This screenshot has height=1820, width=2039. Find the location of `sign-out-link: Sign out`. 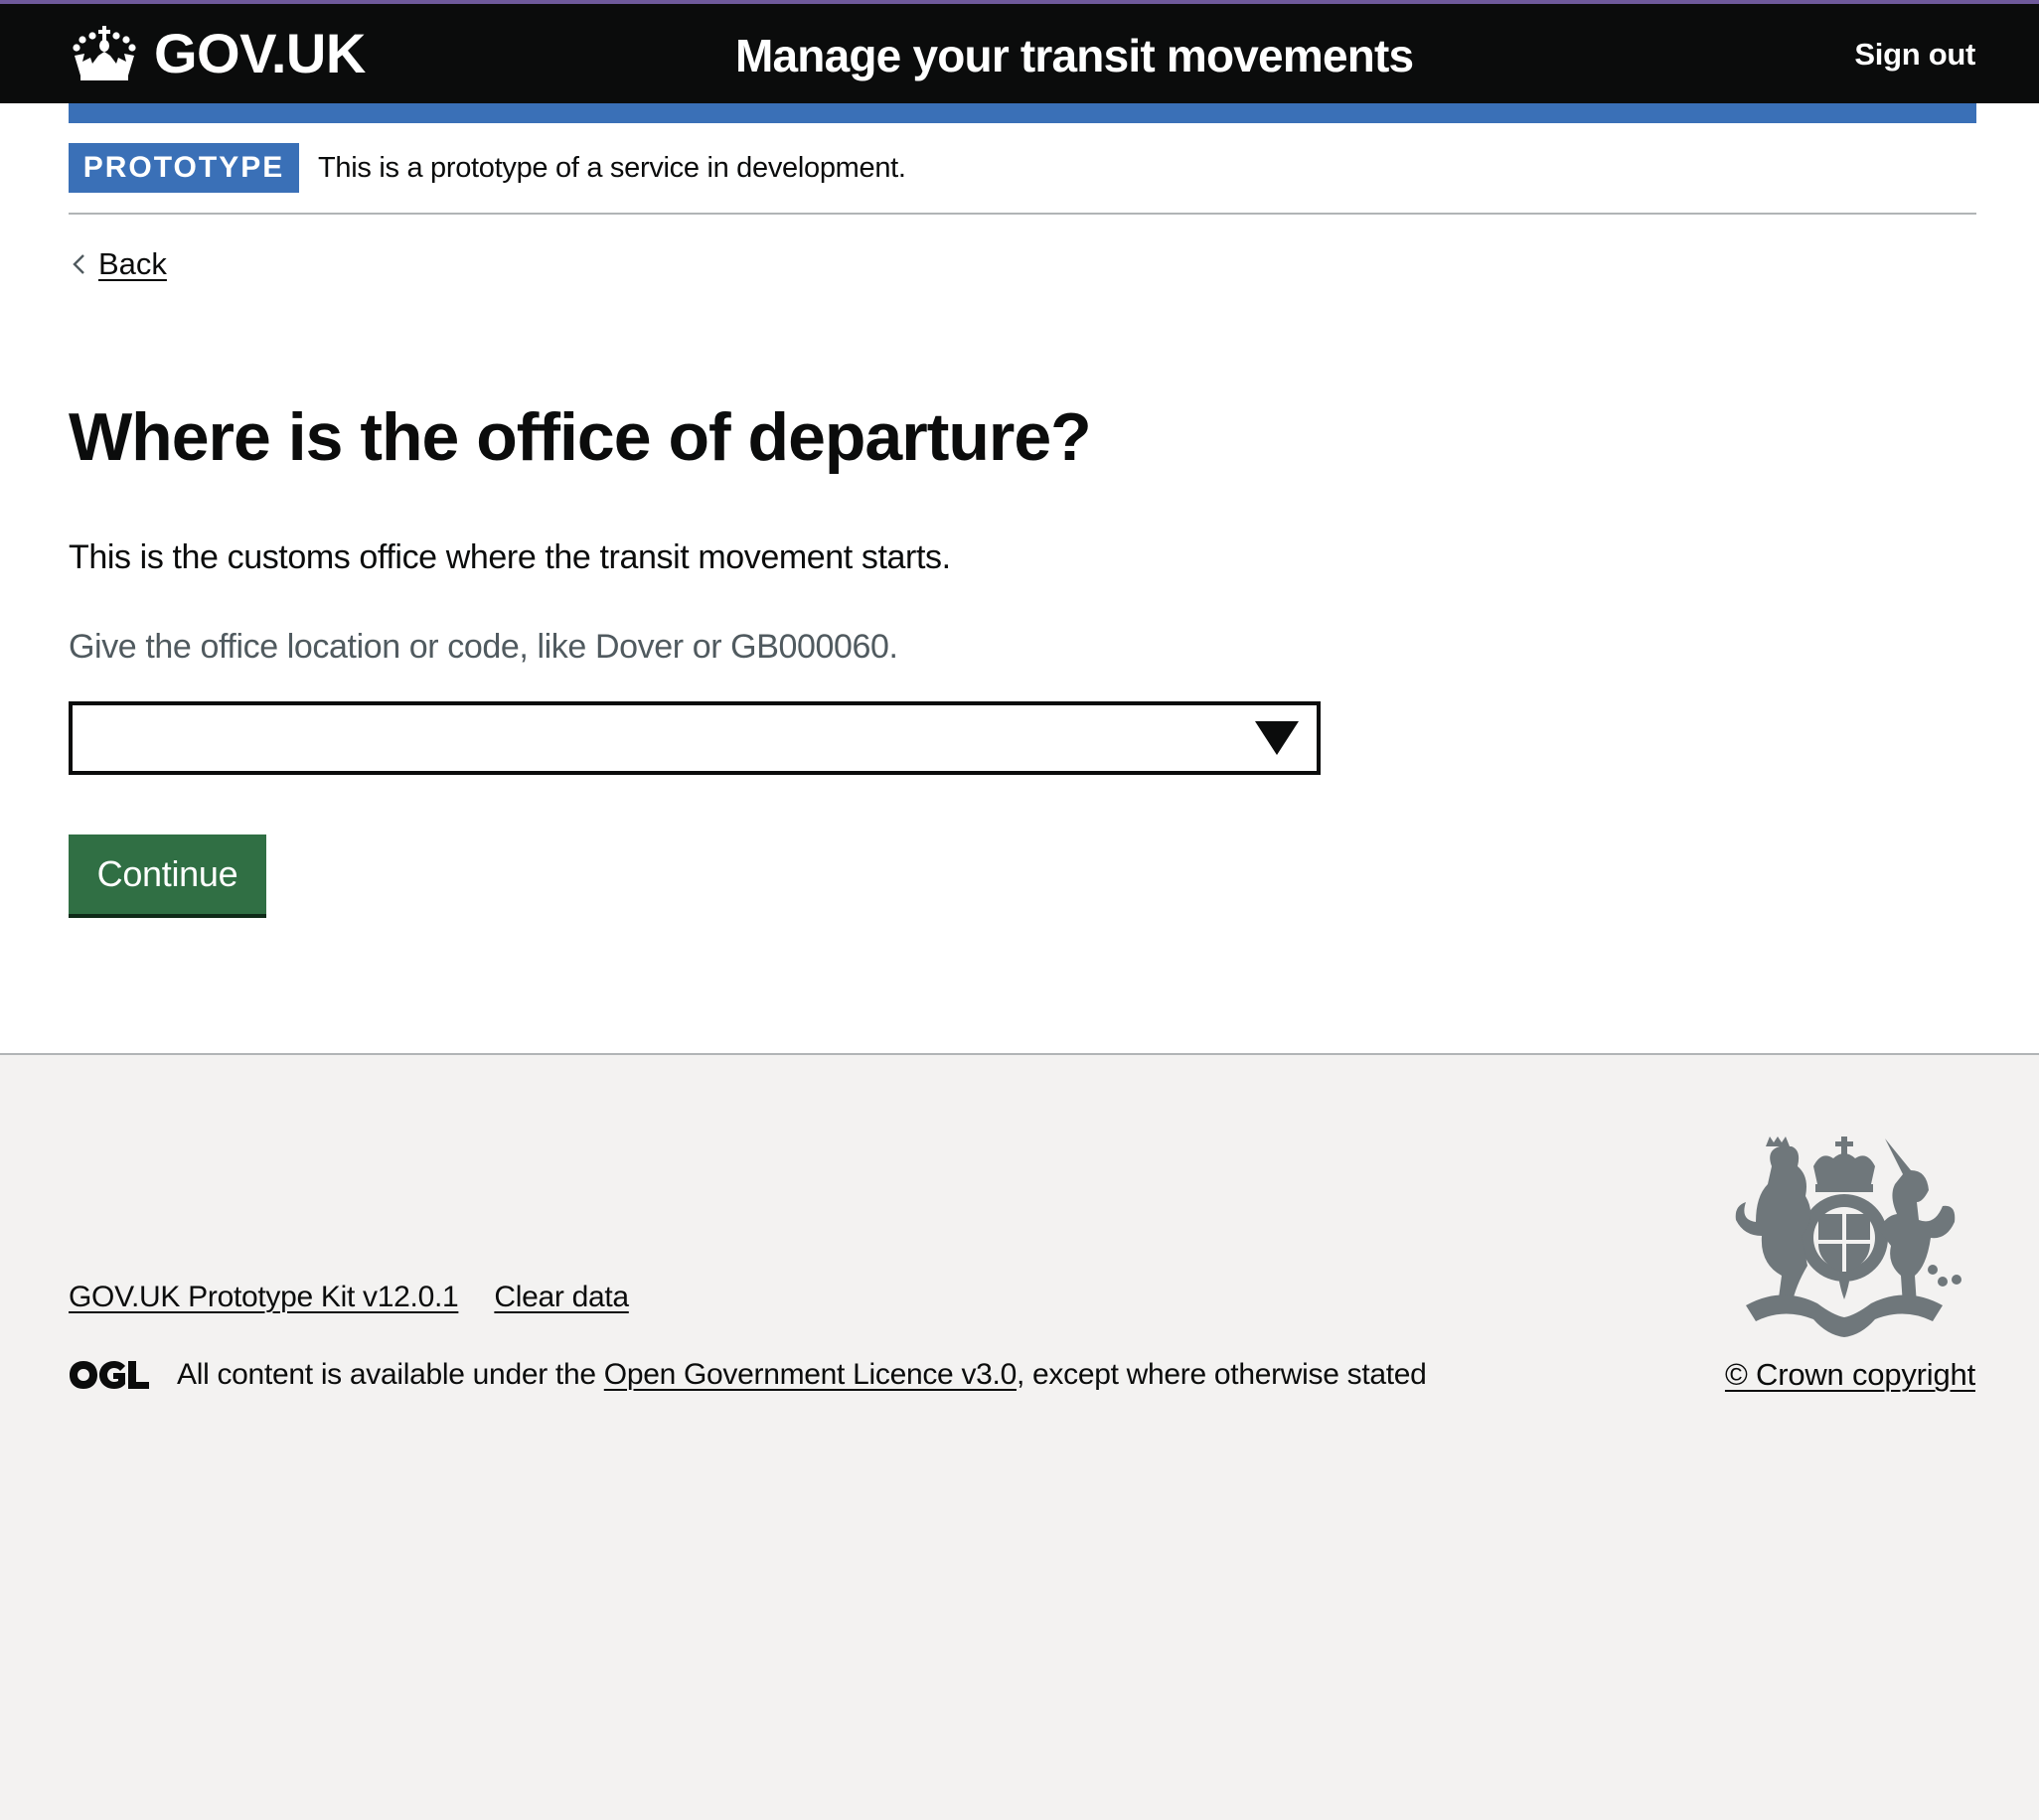

sign-out-link: Sign out is located at coordinates (1915, 55).